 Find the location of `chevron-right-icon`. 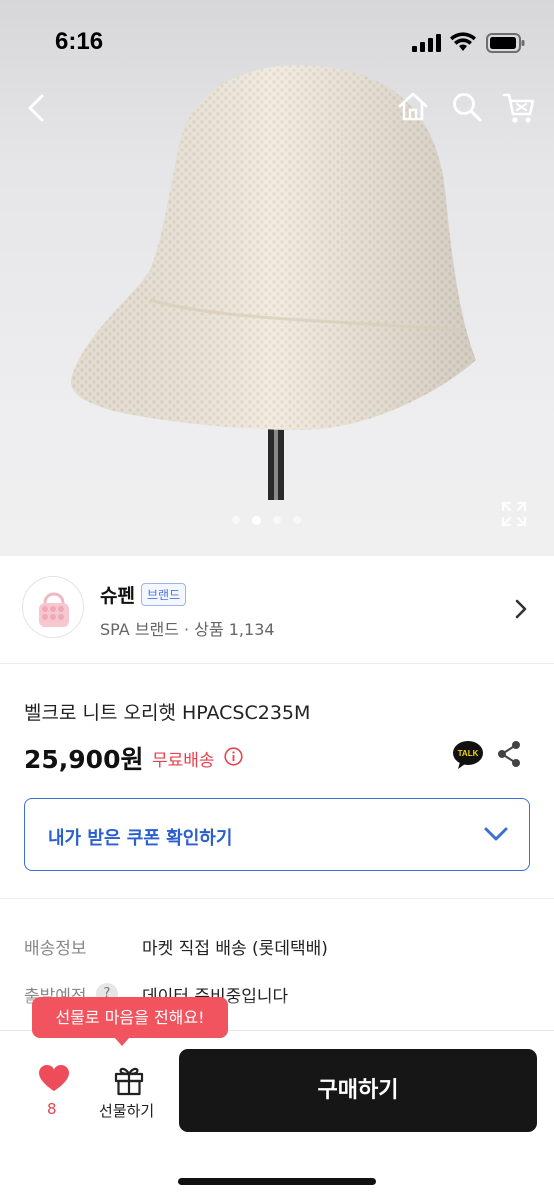

chevron-right-icon is located at coordinates (521, 609).